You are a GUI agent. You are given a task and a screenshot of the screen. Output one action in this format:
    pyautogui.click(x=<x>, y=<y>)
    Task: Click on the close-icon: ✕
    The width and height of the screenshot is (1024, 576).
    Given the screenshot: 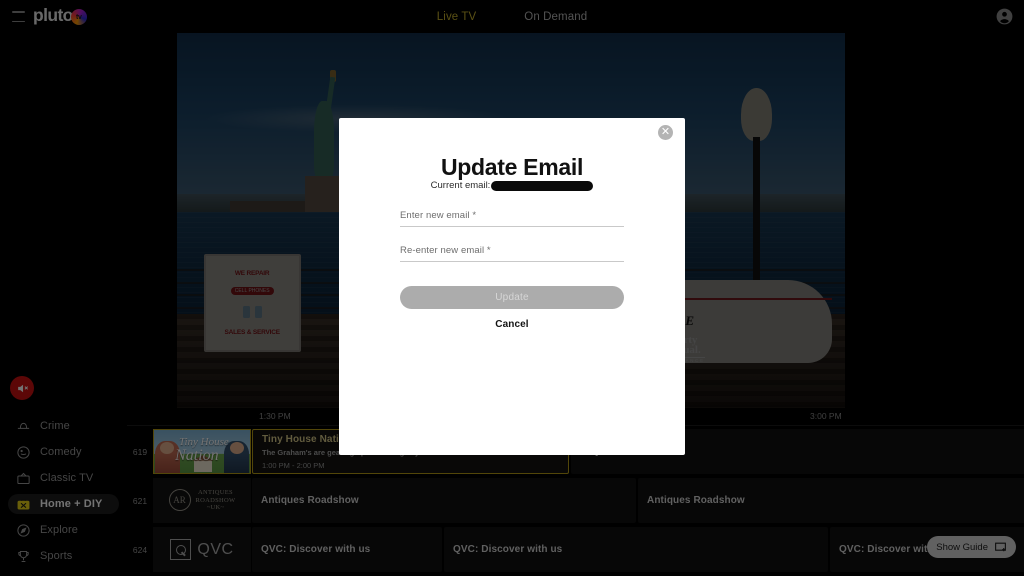 What is the action you would take?
    pyautogui.click(x=665, y=132)
    